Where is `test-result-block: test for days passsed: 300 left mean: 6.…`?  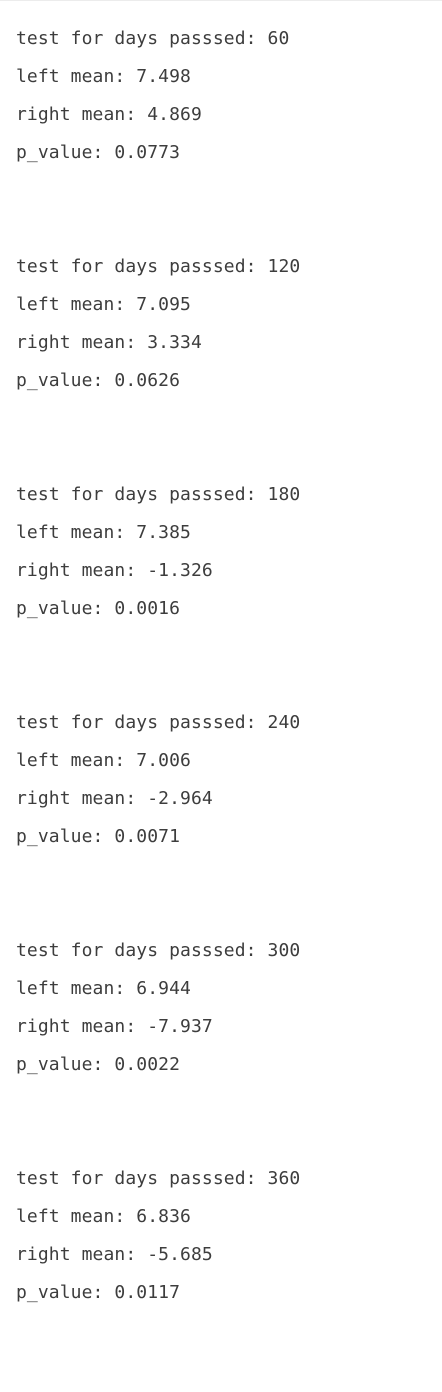
test-result-block: test for days passsed: 300 left mean: 6.… is located at coordinates (226, 1012).